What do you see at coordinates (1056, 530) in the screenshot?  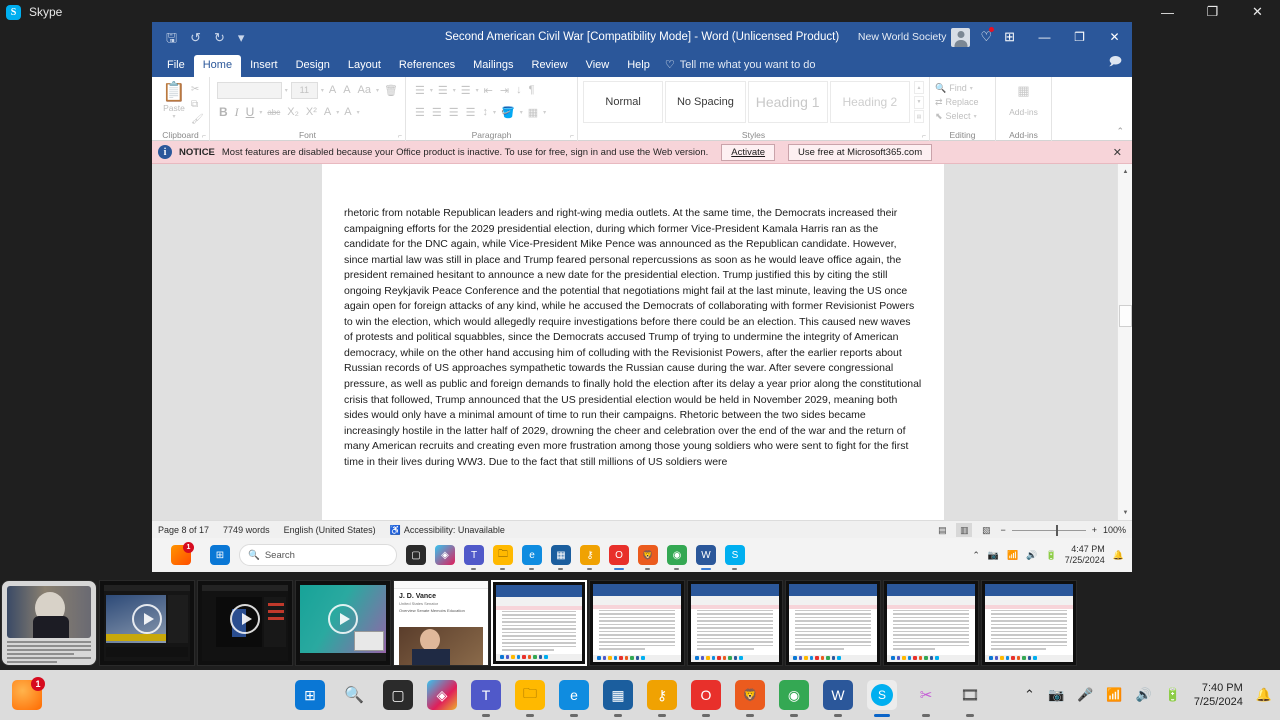 I see `zoom-slider-knob` at bounding box center [1056, 530].